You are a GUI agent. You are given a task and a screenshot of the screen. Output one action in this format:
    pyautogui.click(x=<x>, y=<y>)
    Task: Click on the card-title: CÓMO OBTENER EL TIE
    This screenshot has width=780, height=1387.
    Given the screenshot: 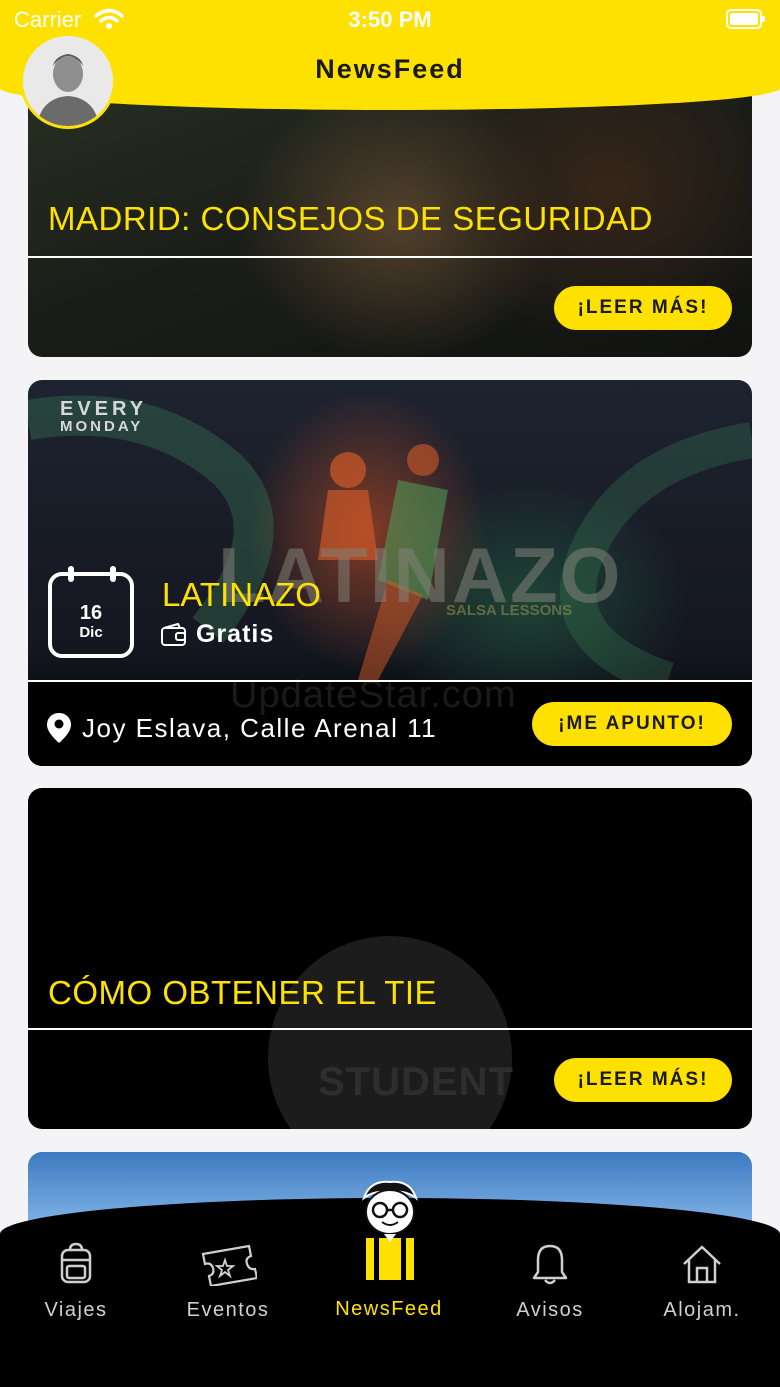 What is the action you would take?
    pyautogui.click(x=243, y=992)
    